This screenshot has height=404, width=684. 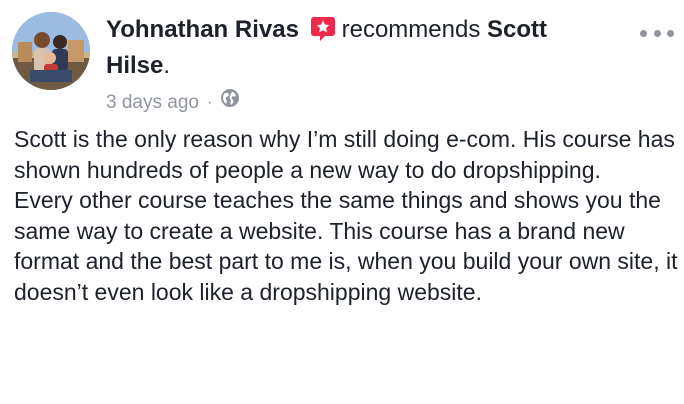 What do you see at coordinates (517, 29) in the screenshot?
I see `target-name-first: Scott` at bounding box center [517, 29].